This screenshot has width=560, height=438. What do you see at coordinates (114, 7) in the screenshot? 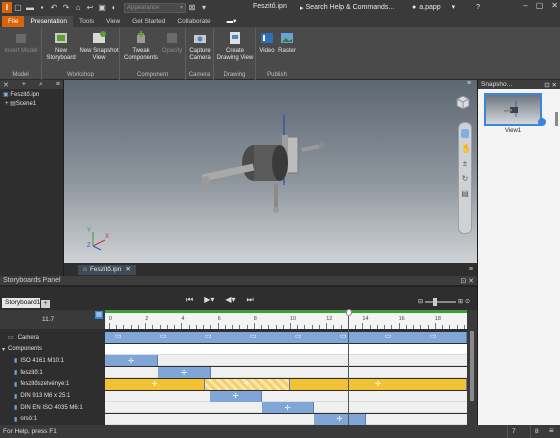
I see `material-icon: ◐` at bounding box center [114, 7].